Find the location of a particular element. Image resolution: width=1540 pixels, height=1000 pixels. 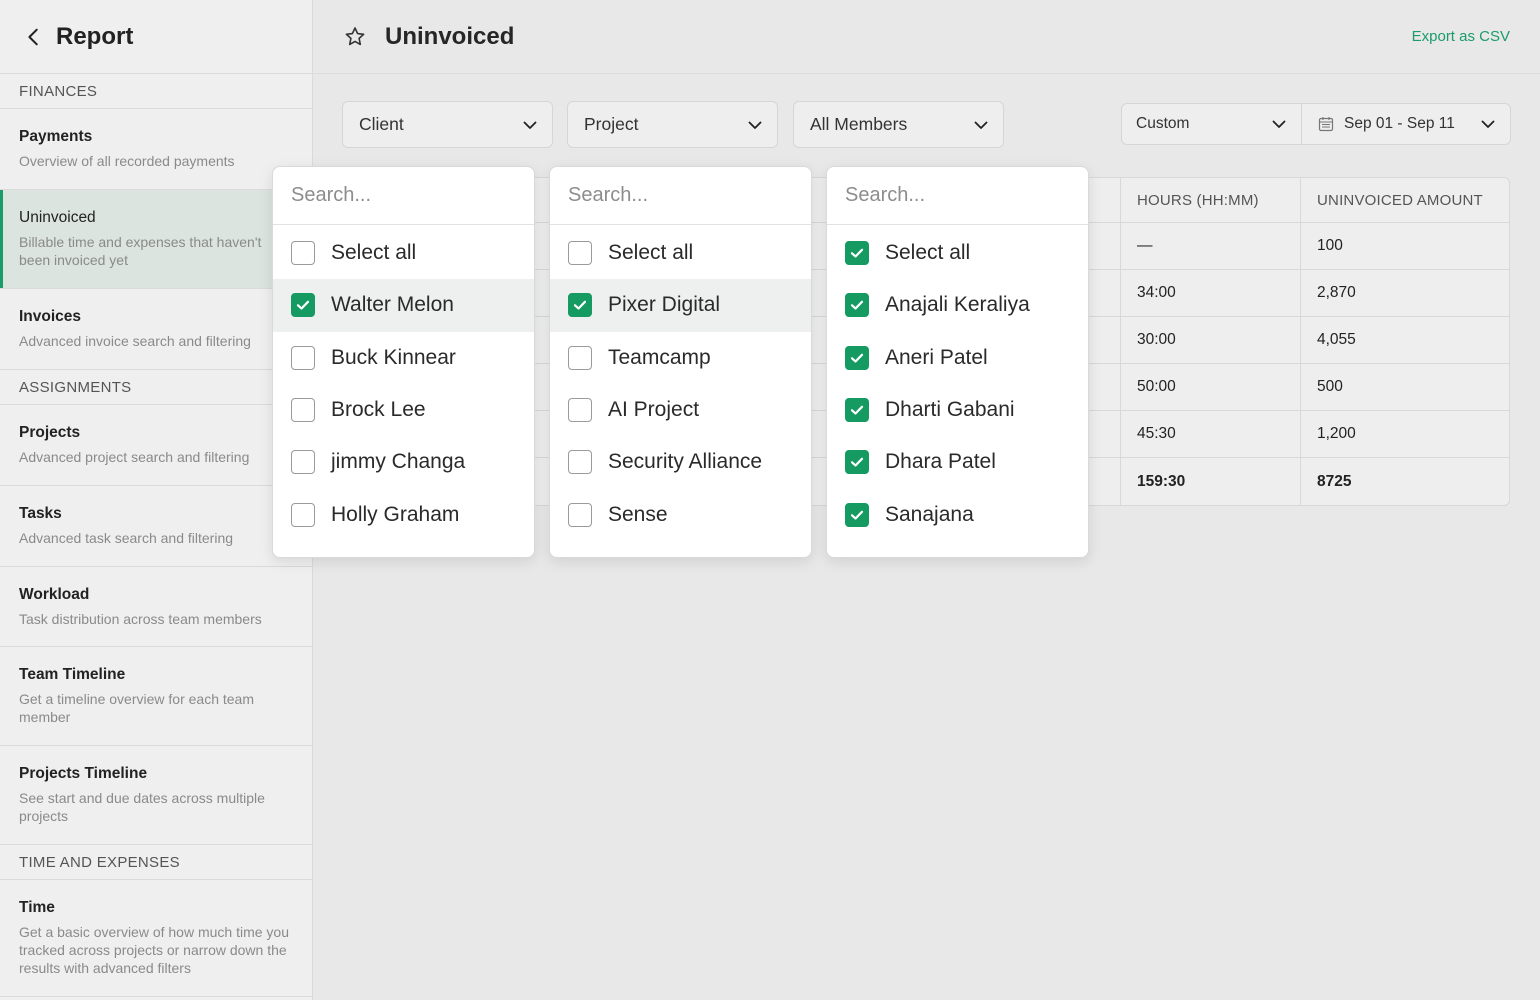

project-option-select-all: Select all is located at coordinates (680, 253).